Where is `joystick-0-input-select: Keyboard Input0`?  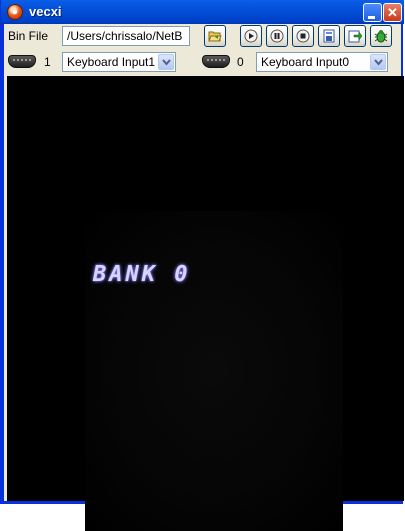
joystick-0-input-select: Keyboard Input0 is located at coordinates (322, 62).